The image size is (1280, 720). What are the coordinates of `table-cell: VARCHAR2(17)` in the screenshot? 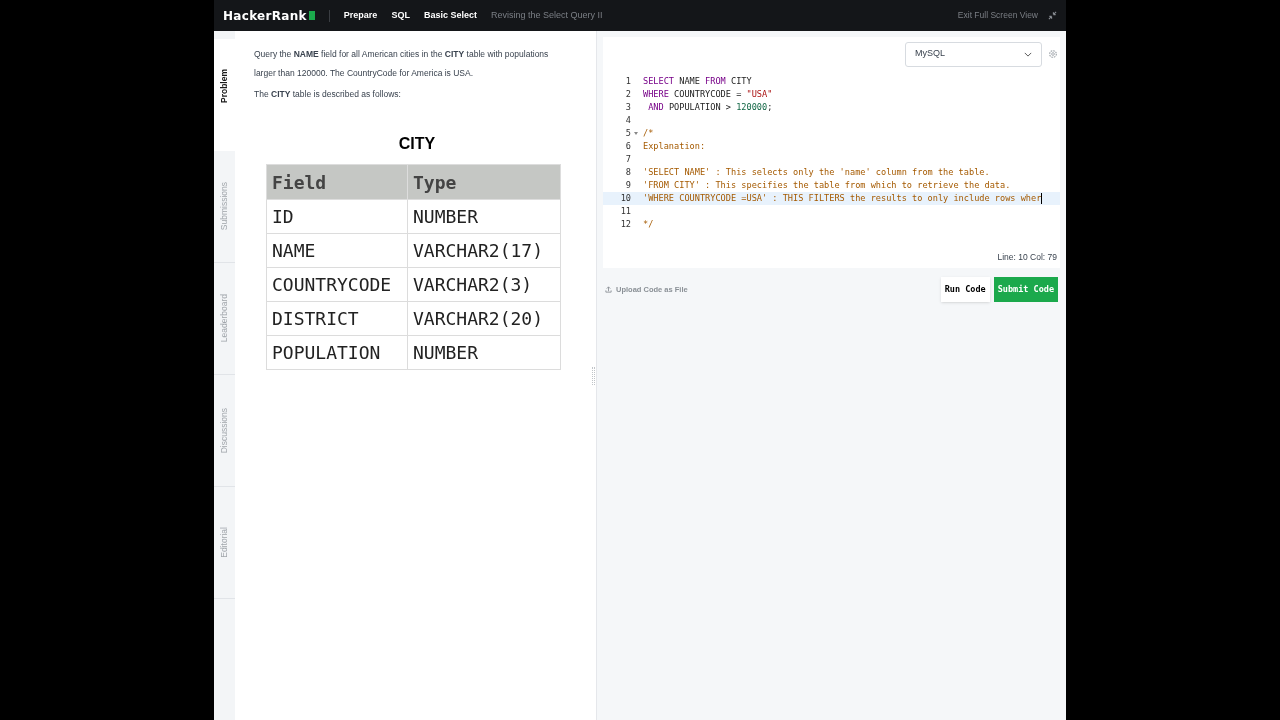 It's located at (484, 250).